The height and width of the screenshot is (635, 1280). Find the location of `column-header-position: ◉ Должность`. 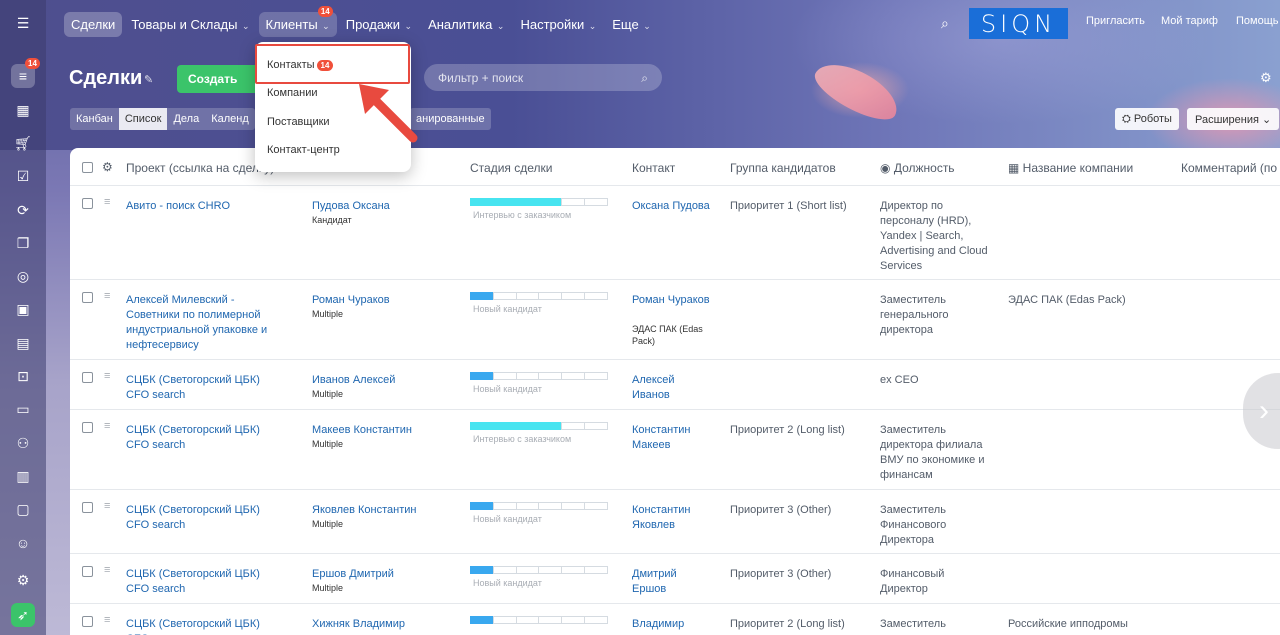

column-header-position: ◉ Должность is located at coordinates (917, 168).